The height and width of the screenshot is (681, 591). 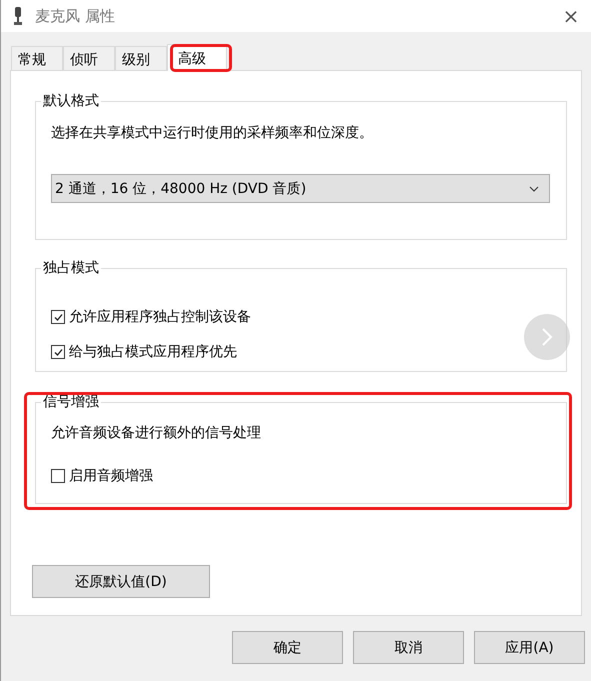 What do you see at coordinates (534, 189) in the screenshot?
I see `caret-icon` at bounding box center [534, 189].